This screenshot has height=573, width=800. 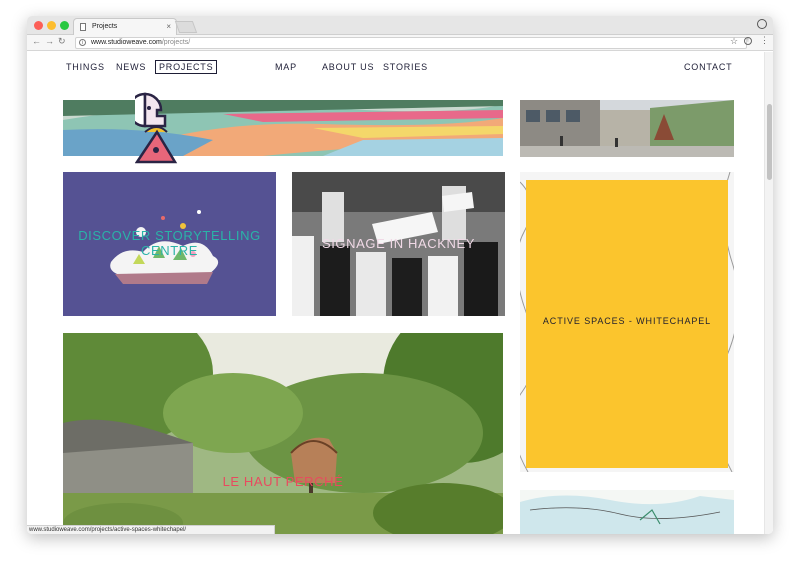 I want to click on project-title: SIGNAGE IN HACKNEY, so click(x=398, y=243).